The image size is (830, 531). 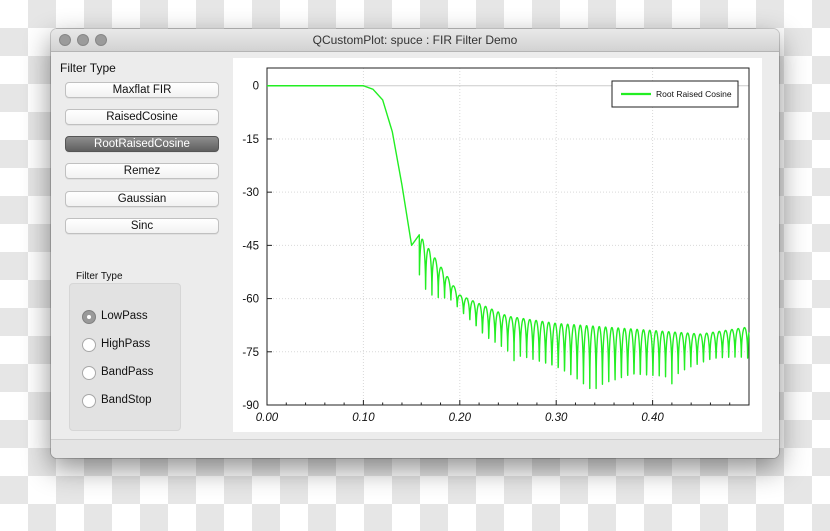 What do you see at coordinates (142, 90) in the screenshot?
I see `maxflat-fir-button: Maxflat FIR` at bounding box center [142, 90].